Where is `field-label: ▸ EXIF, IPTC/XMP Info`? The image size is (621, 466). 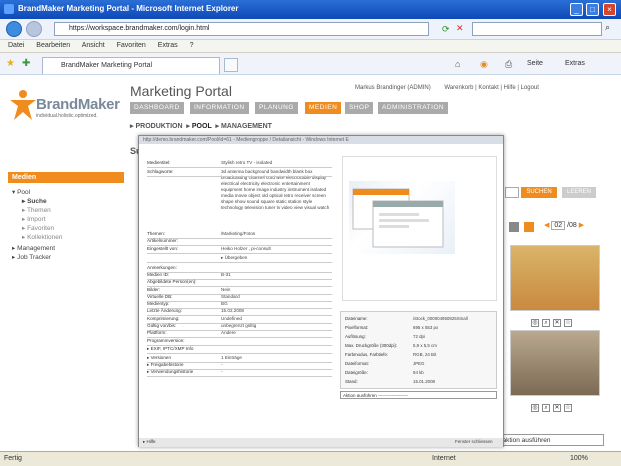
field-label: ▸ EXIF, IPTC/XMP Info is located at coordinates (170, 349).